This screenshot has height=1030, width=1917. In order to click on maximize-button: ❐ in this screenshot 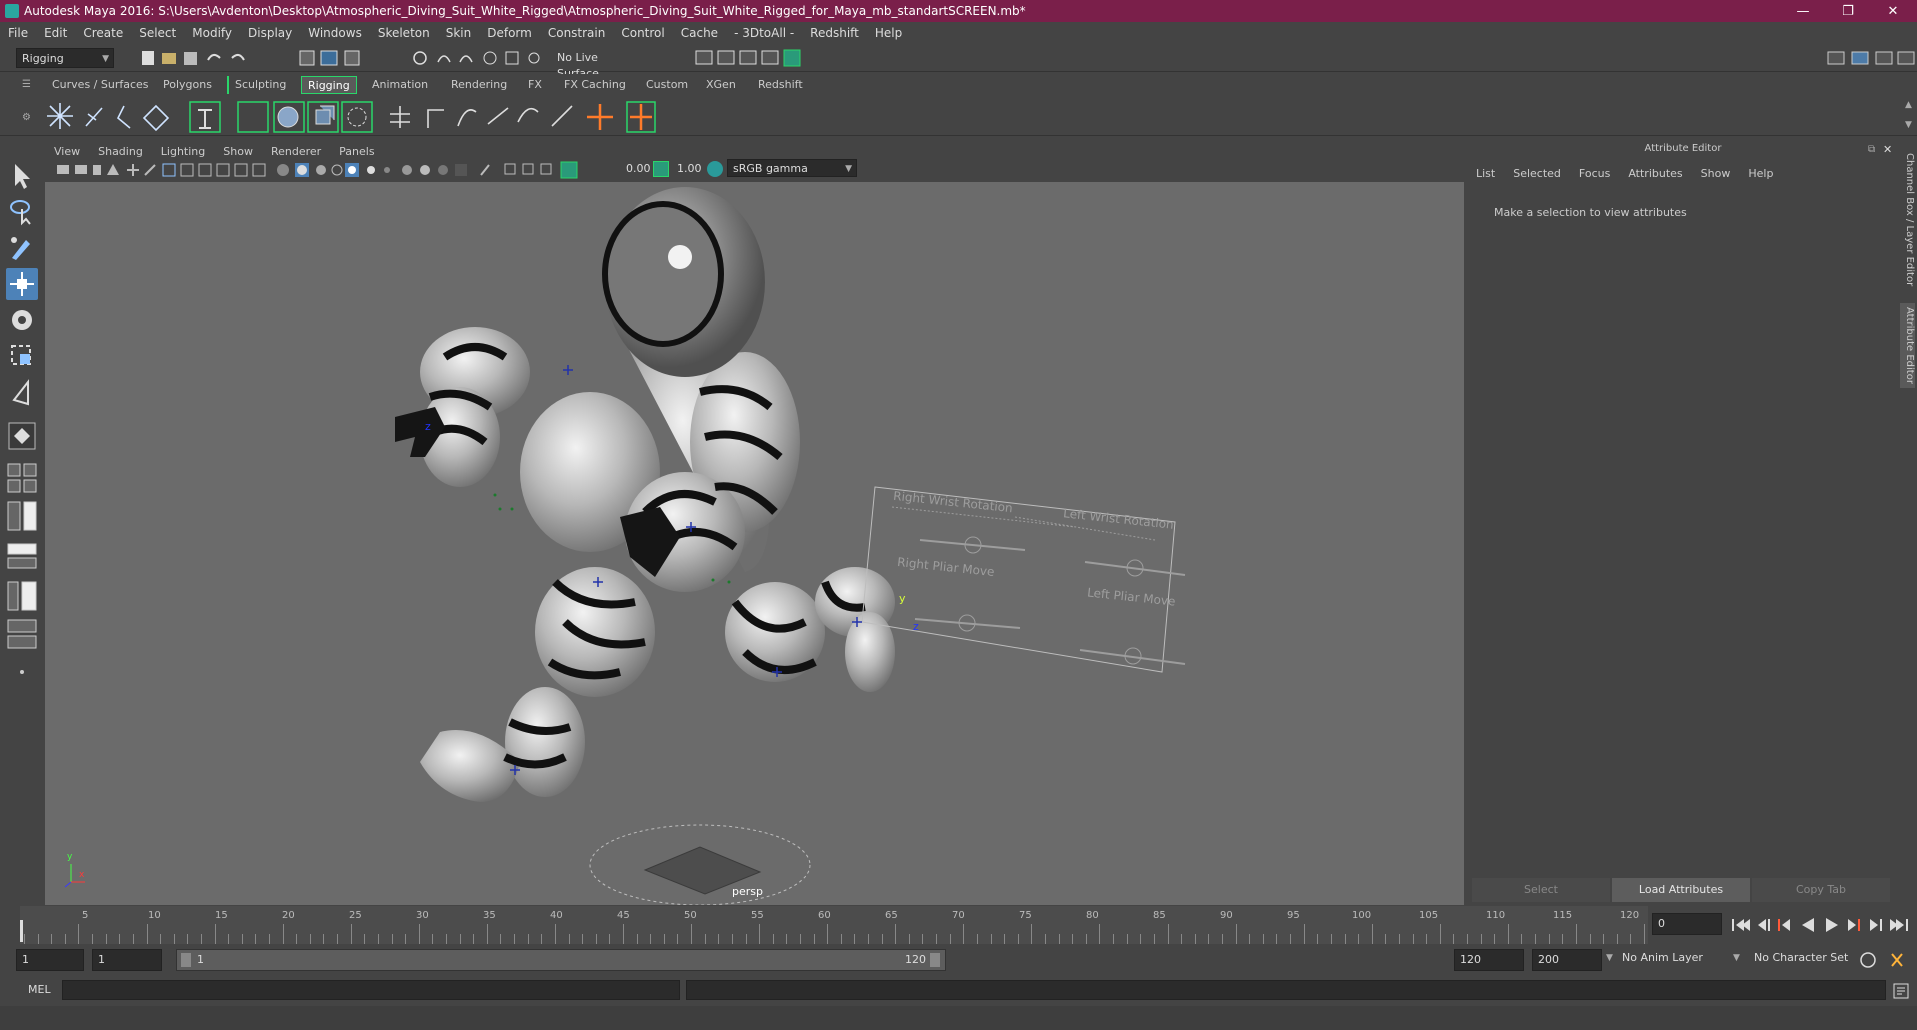, I will do `click(1848, 11)`.